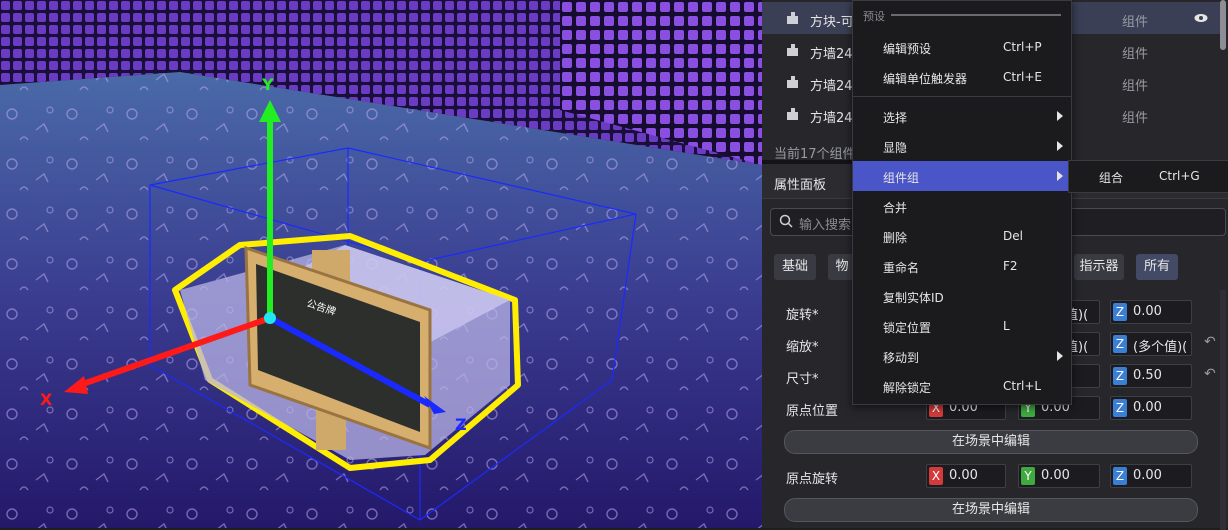  What do you see at coordinates (962, 176) in the screenshot?
I see `menu-item-component-group: 组件组` at bounding box center [962, 176].